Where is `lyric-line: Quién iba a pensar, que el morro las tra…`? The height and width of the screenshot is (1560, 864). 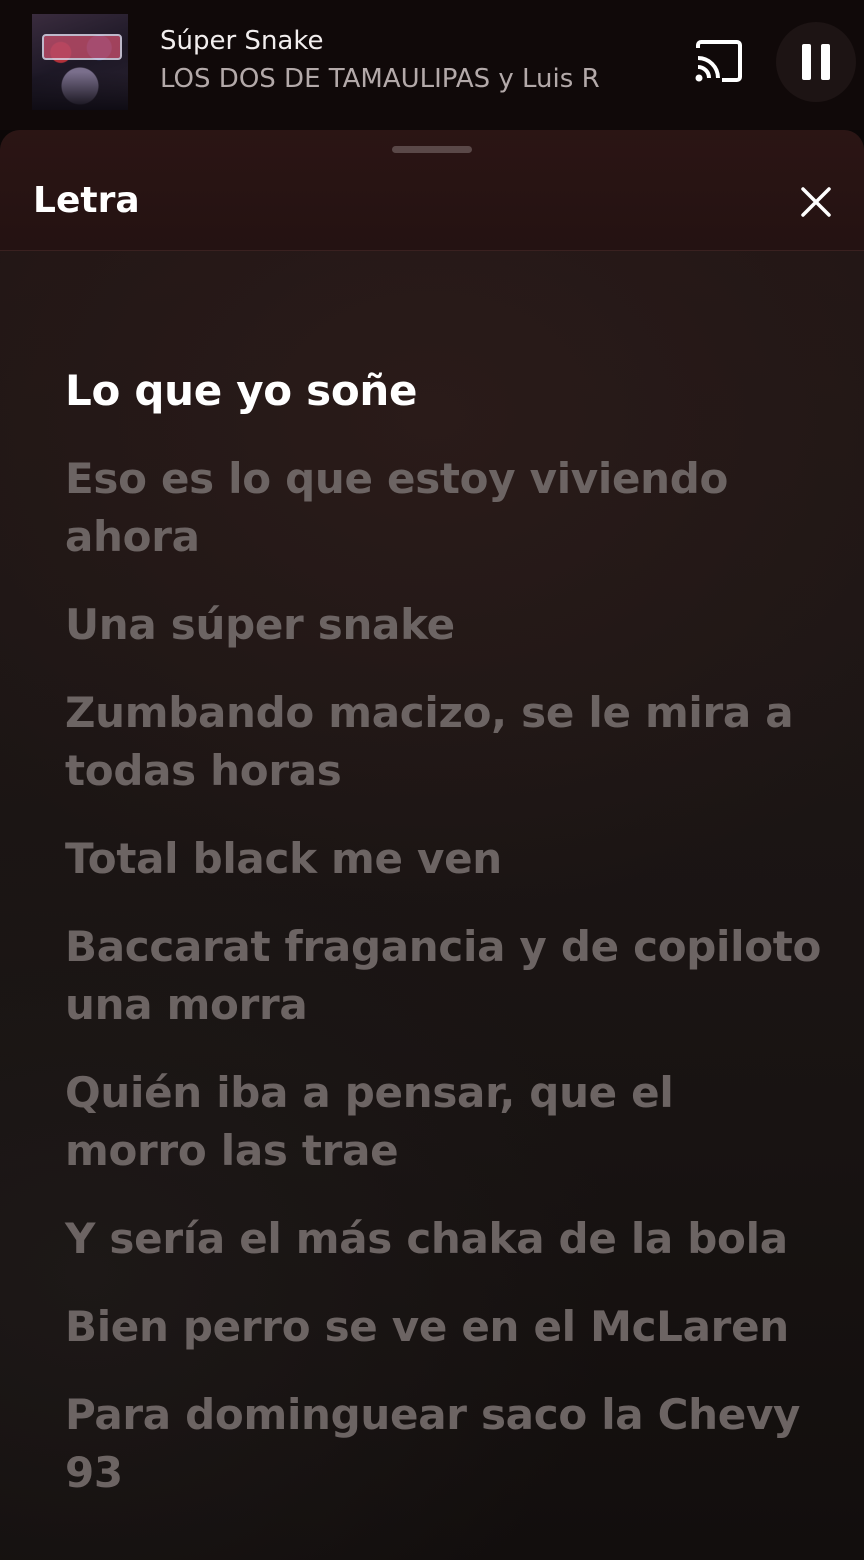 lyric-line: Quién iba a pensar, que el morro las tra… is located at coordinates (445, 1122).